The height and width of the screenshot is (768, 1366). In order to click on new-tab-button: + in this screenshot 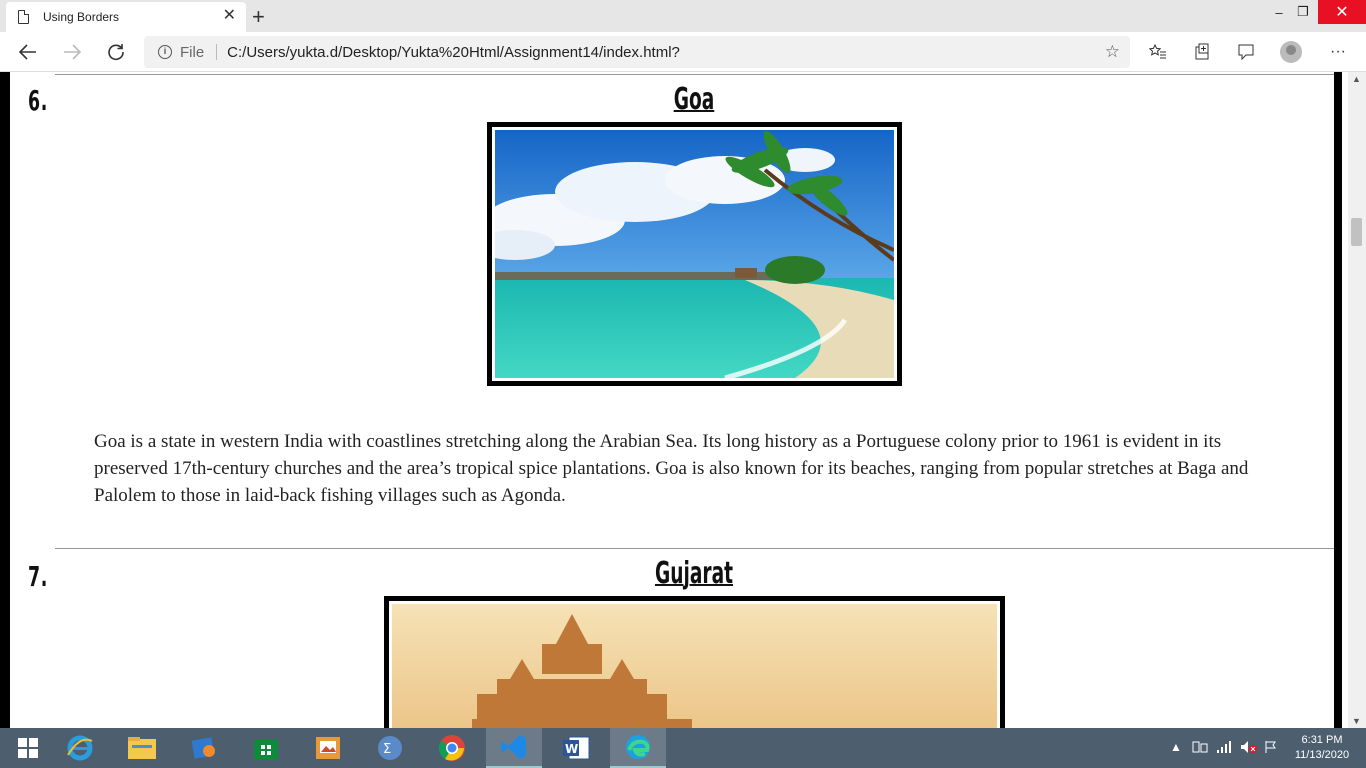, I will do `click(258, 17)`.